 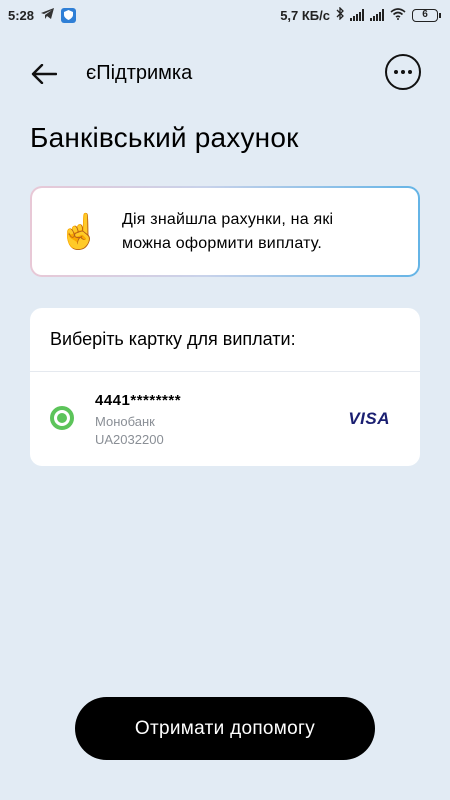 I want to click on arrow-left-icon, so click(x=44, y=74).